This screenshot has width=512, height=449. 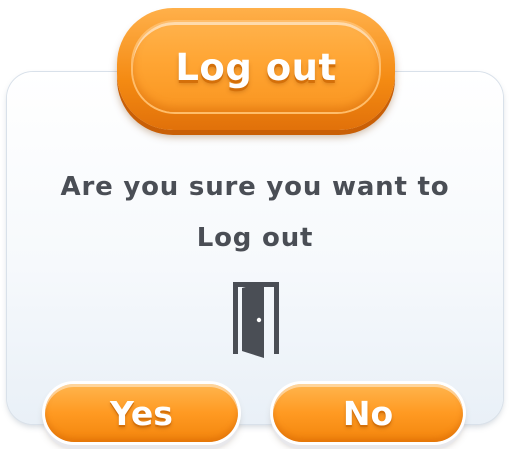 I want to click on door-open-icon, so click(x=256, y=320).